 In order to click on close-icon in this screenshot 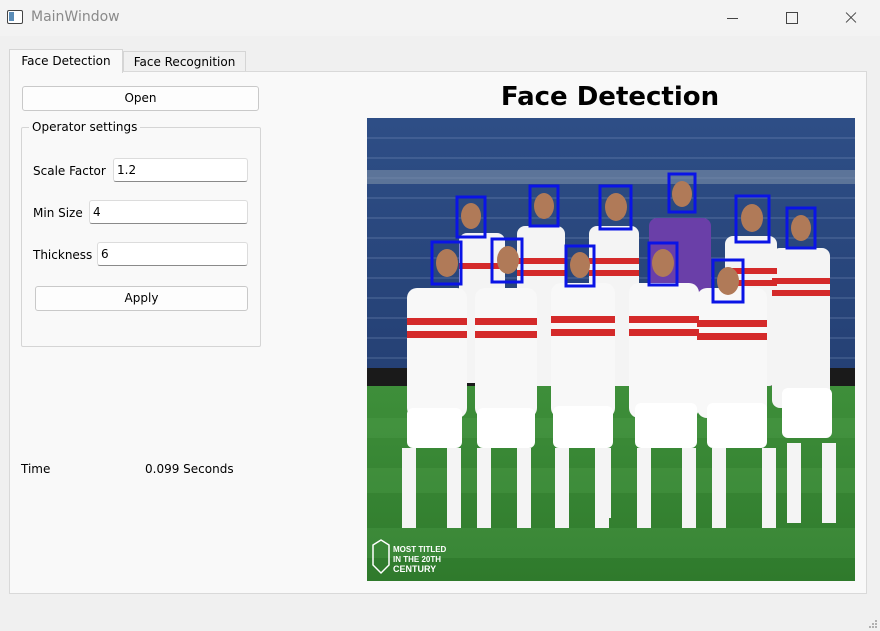, I will do `click(850, 18)`.